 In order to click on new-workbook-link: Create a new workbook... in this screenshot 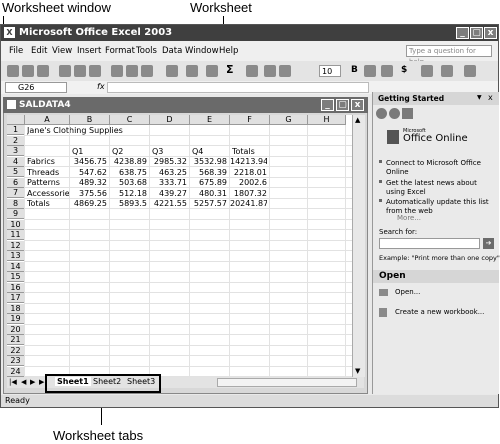, I will do `click(439, 312)`.